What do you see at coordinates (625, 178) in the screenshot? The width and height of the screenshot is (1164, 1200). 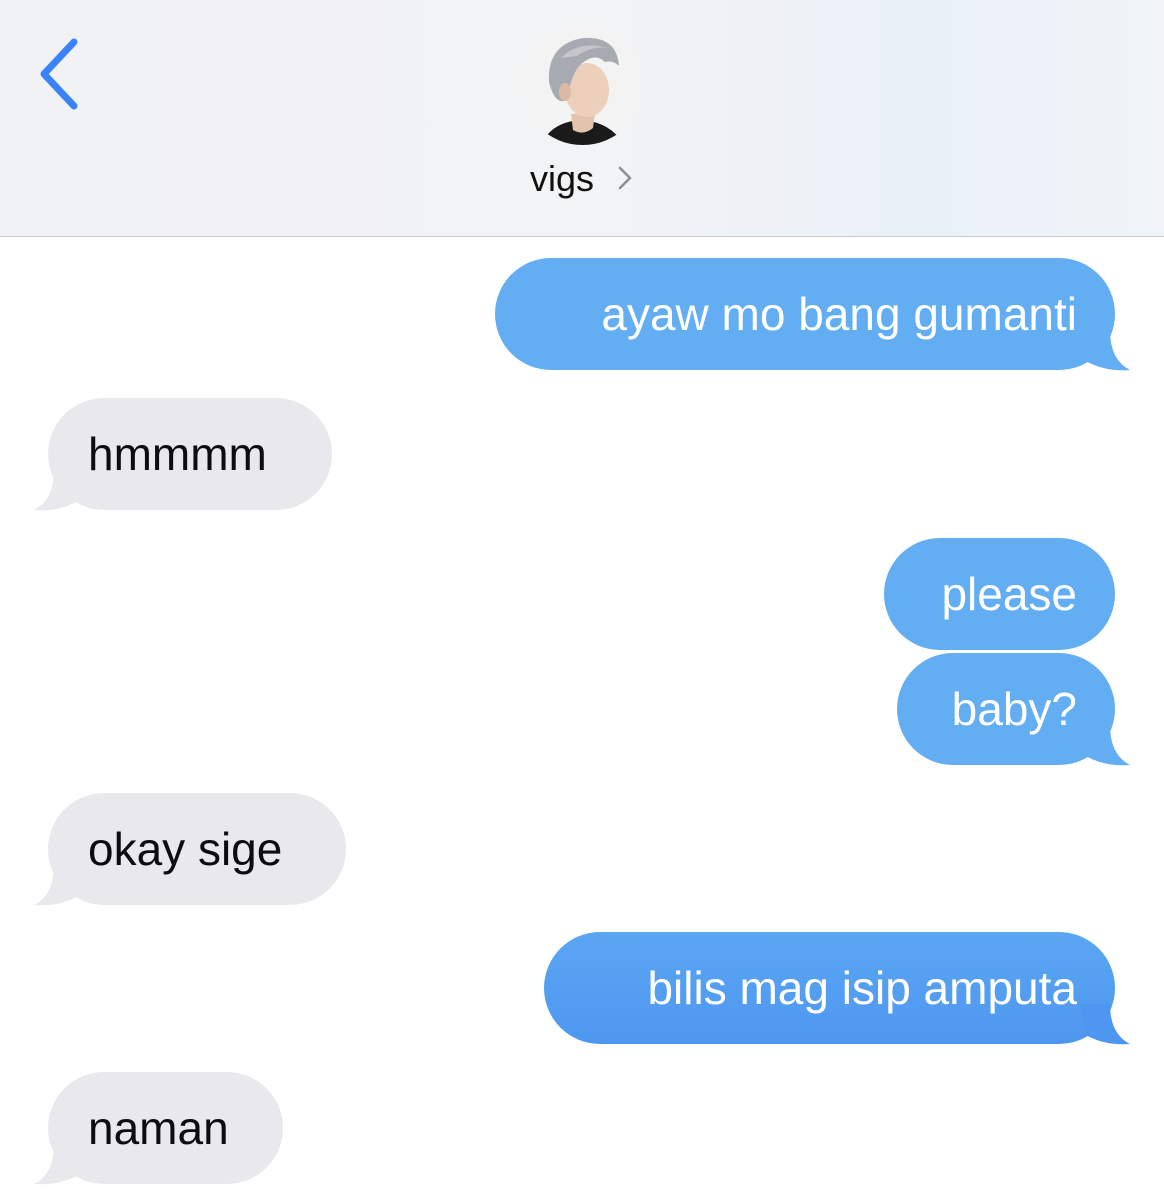 I see `chevron-right-icon` at bounding box center [625, 178].